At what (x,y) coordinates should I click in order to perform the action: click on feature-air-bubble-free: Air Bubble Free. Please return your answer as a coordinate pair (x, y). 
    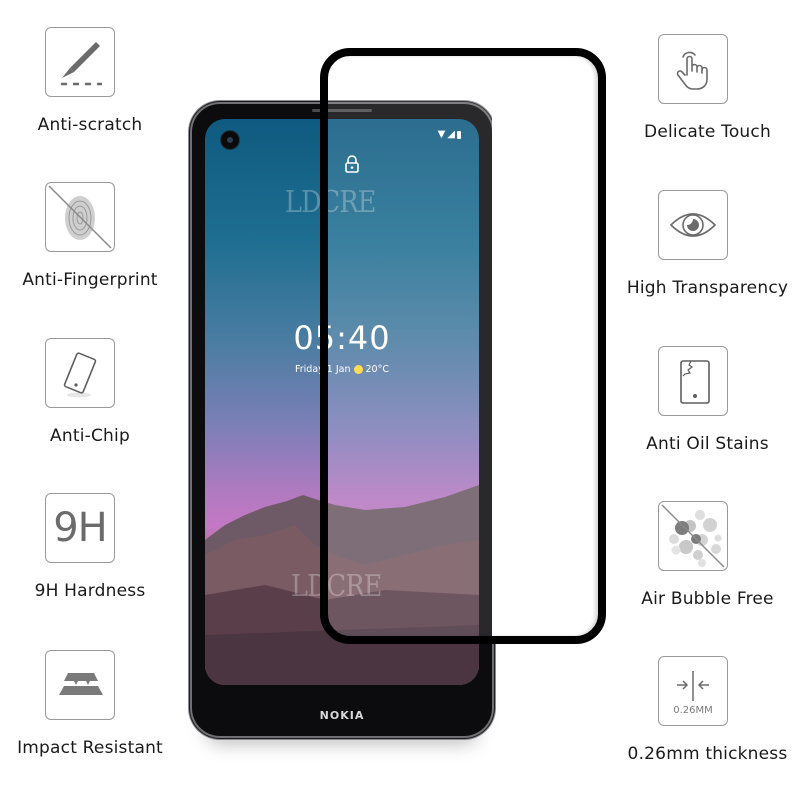
    Looking at the image, I should click on (707, 555).